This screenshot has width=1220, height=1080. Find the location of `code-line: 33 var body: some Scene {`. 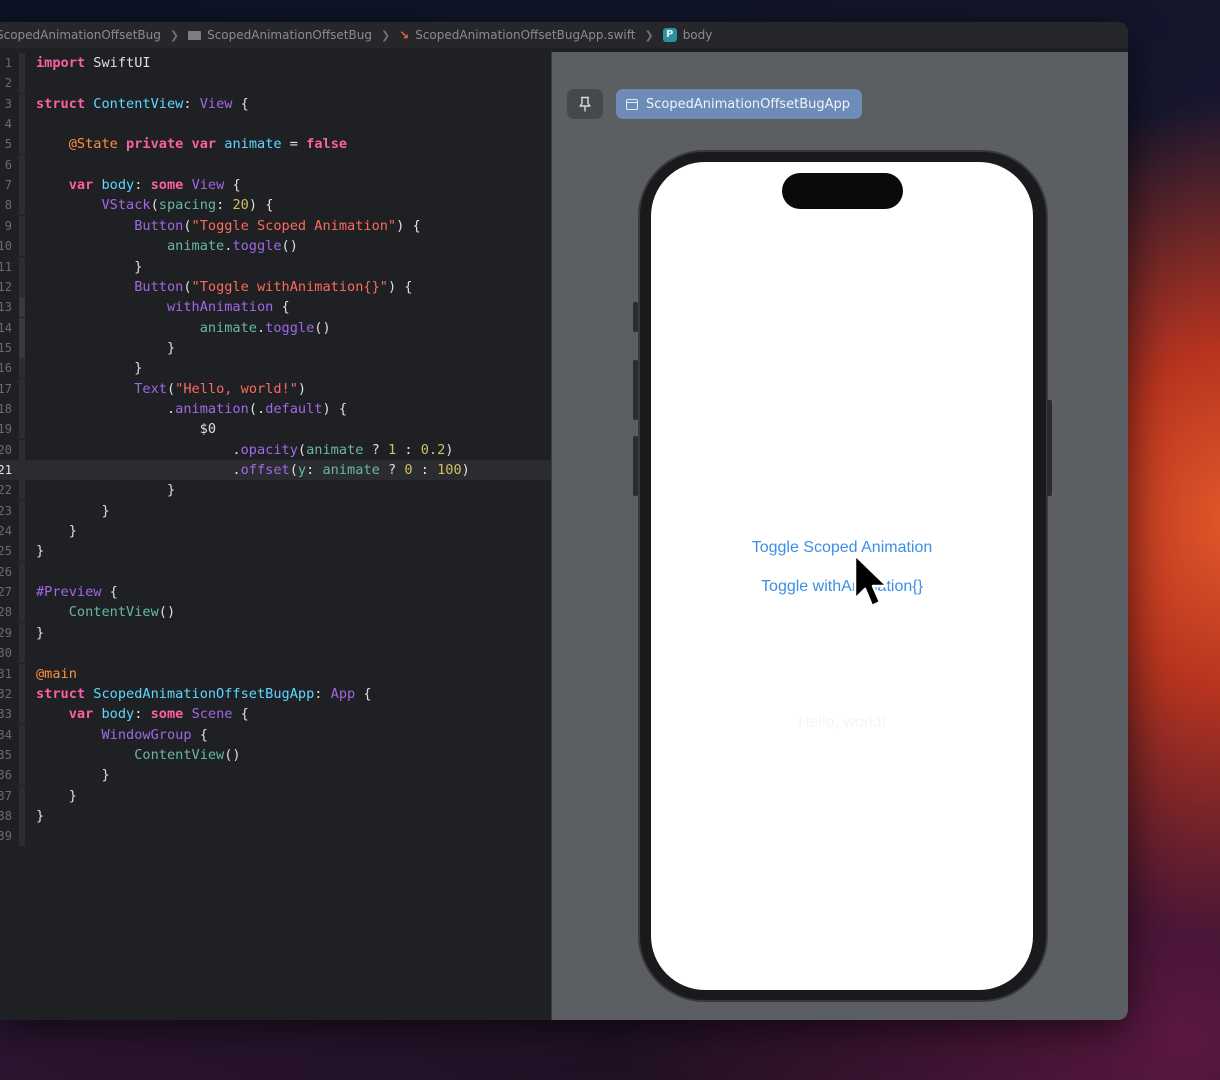

code-line: 33 var body: some Scene { is located at coordinates (275, 714).